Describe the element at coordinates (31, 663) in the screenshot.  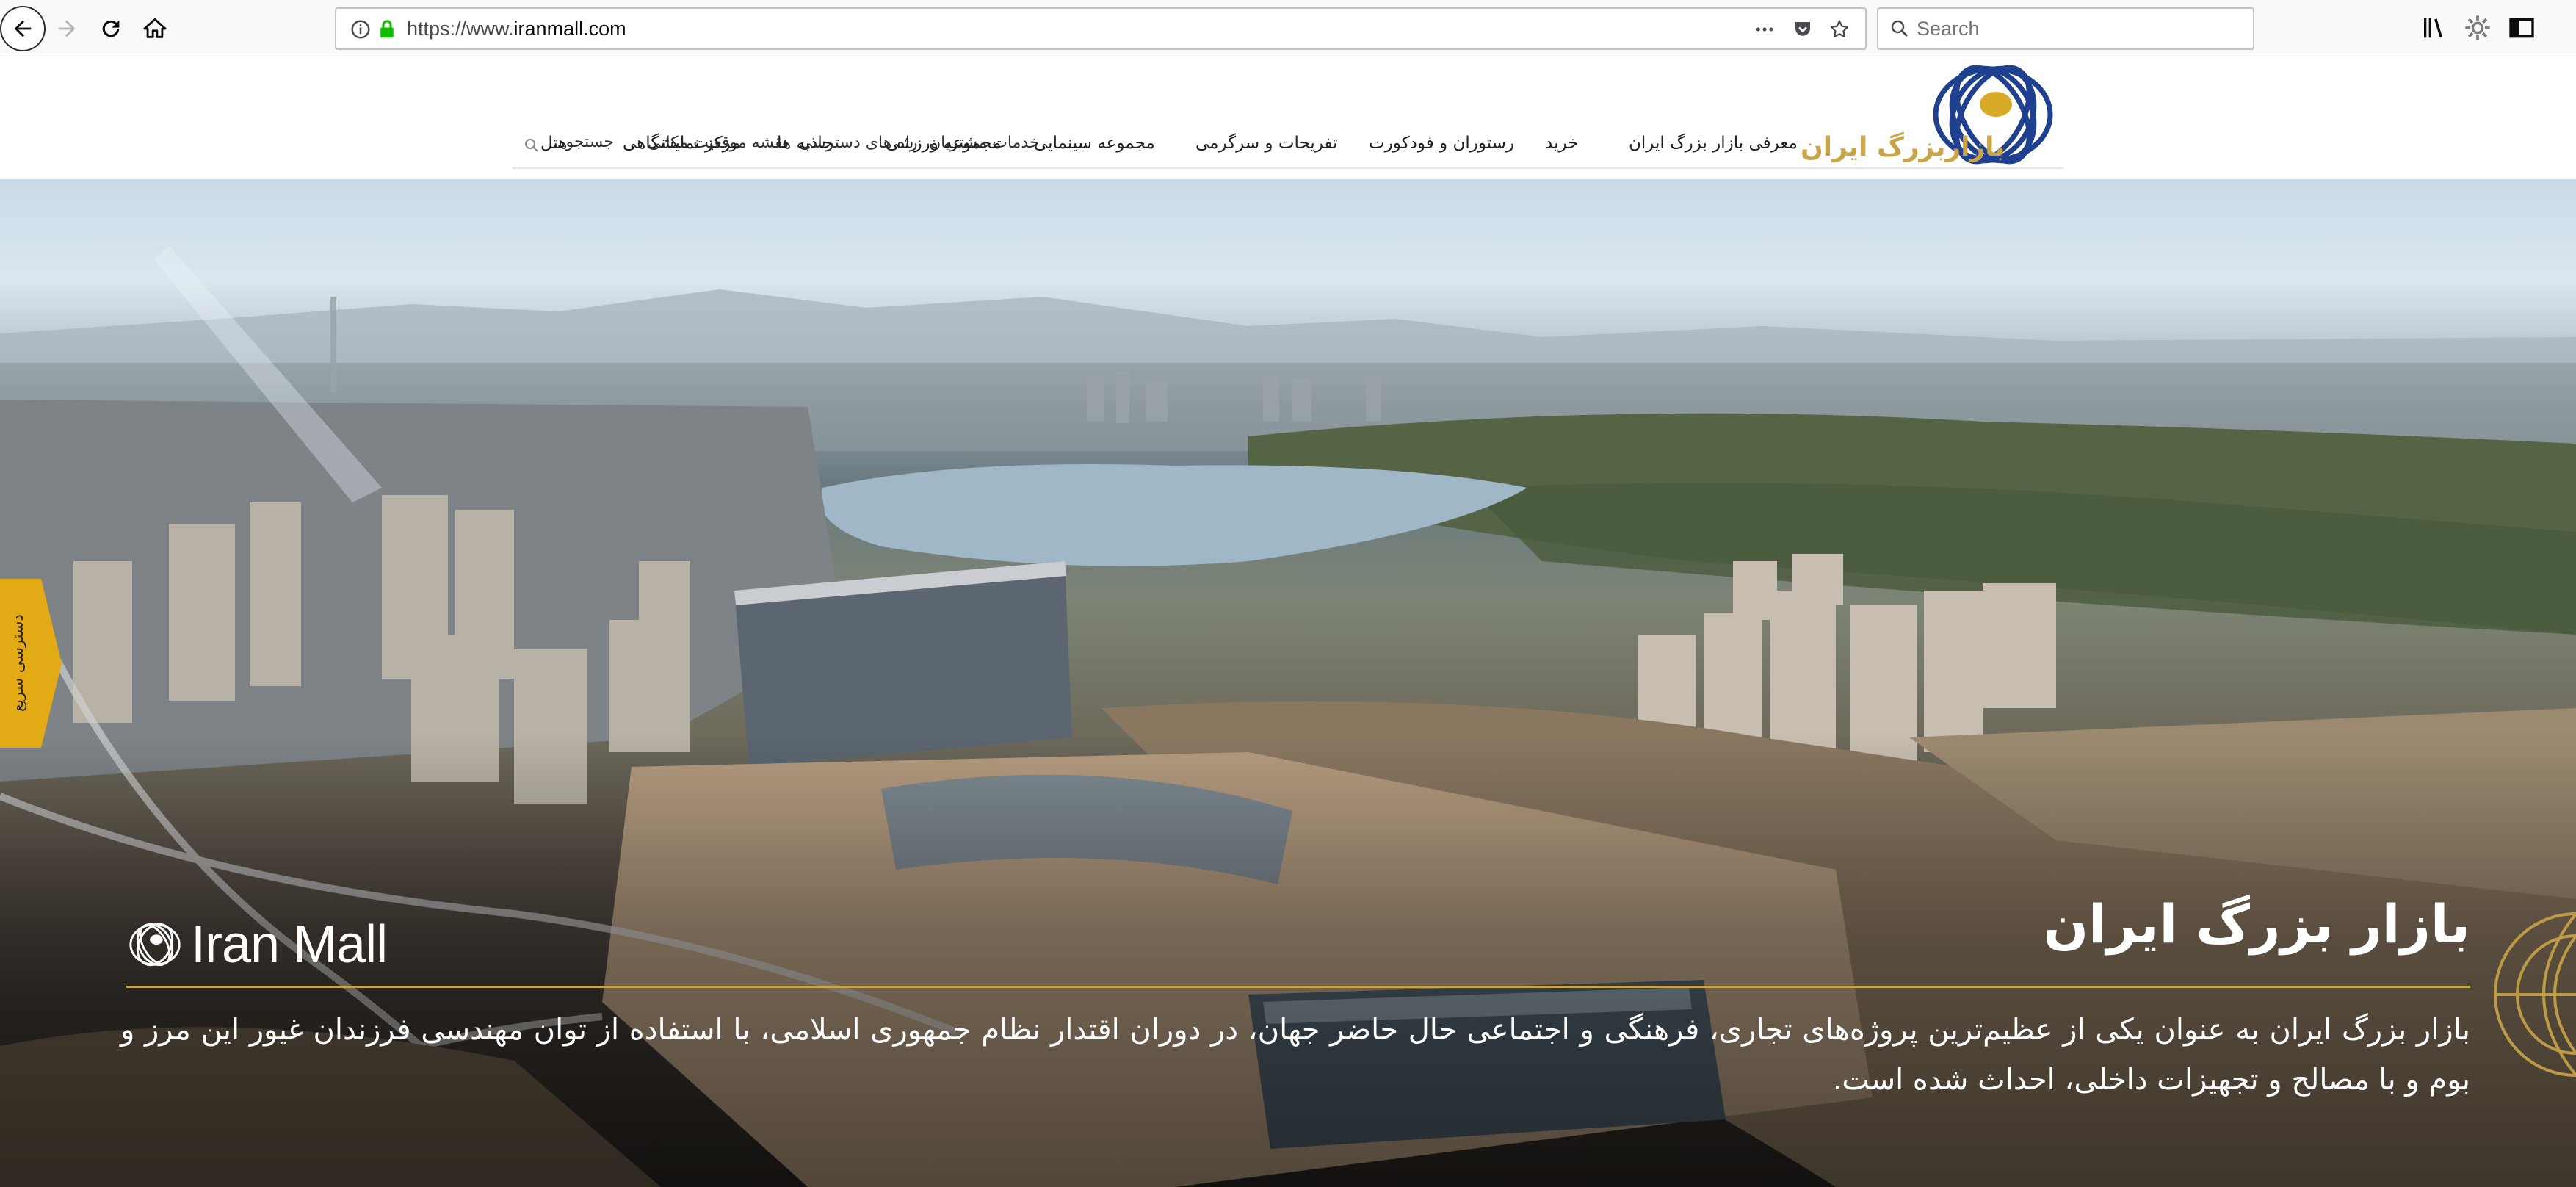
I see `quick-access-tab: دسترسی سریع` at that location.